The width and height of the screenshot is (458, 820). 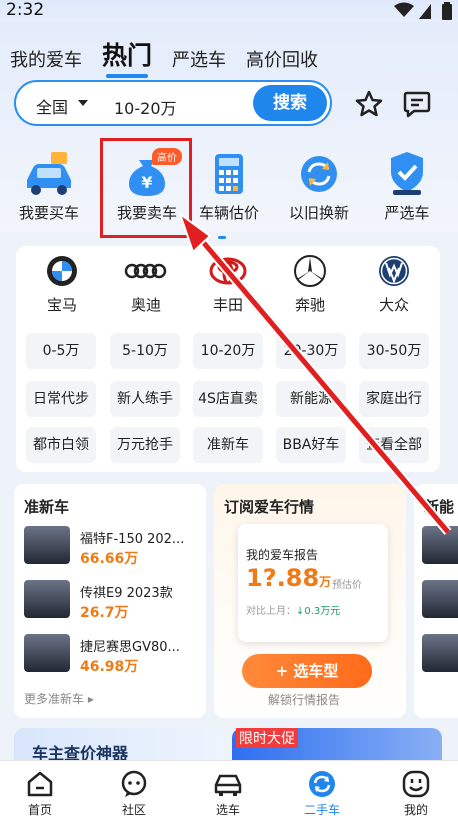 I want to click on chat-icon, so click(x=134, y=783).